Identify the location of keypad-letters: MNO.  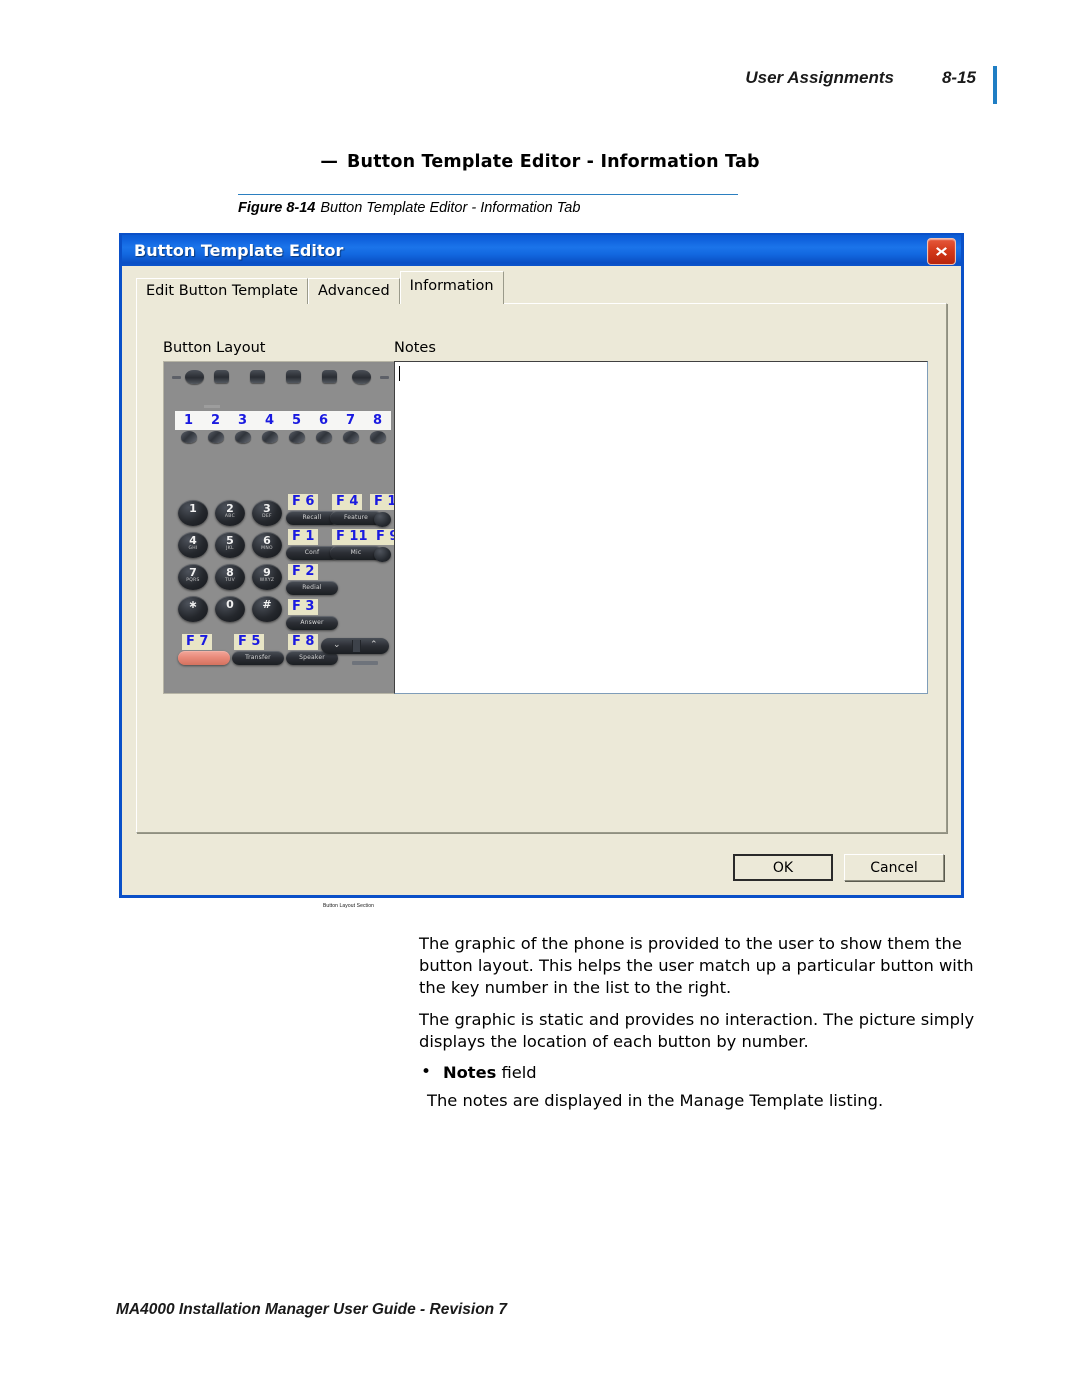
(267, 548).